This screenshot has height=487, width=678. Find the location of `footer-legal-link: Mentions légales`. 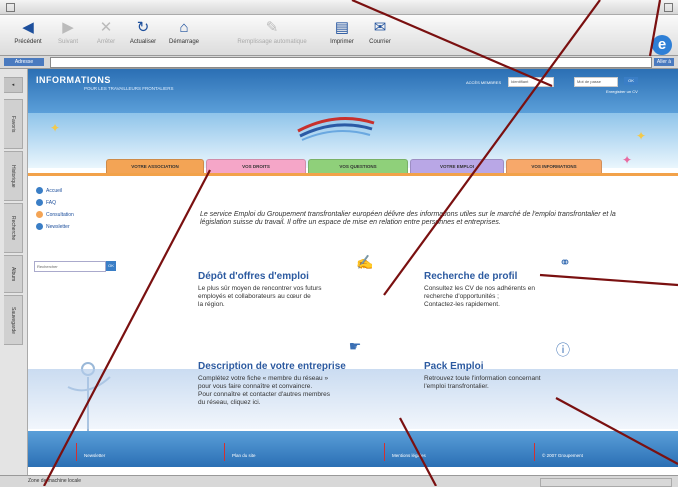

footer-legal-link: Mentions légales is located at coordinates (409, 455).